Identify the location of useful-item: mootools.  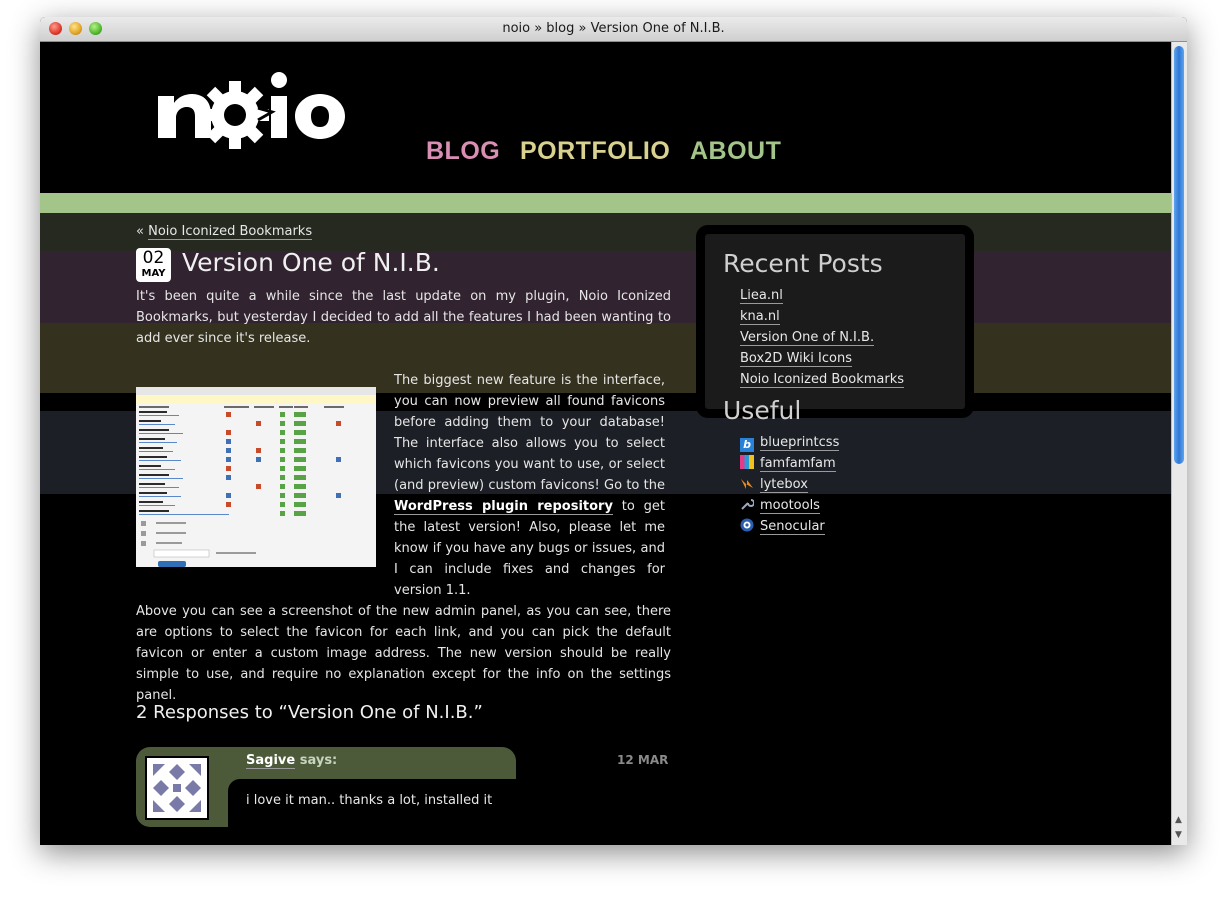
(780, 505).